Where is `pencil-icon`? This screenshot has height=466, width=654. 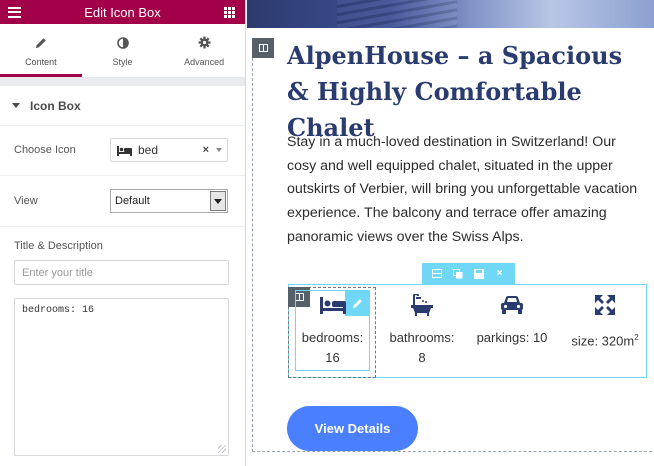
pencil-icon is located at coordinates (41, 43).